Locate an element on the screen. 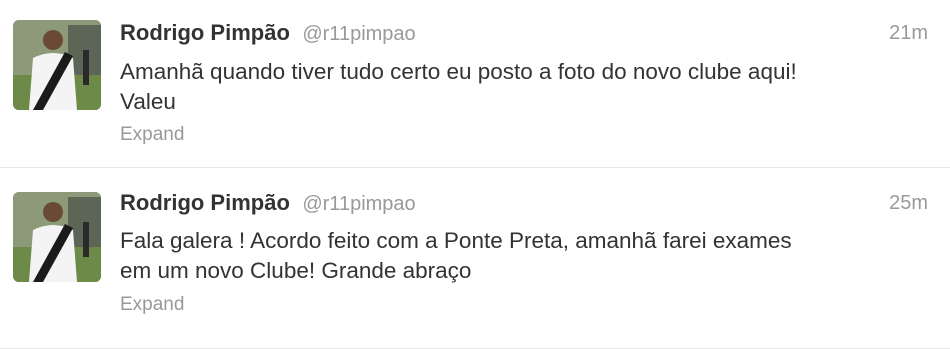  tweet-header: Rodrigo Pimpão @r11pimpao 21m is located at coordinates (524, 35).